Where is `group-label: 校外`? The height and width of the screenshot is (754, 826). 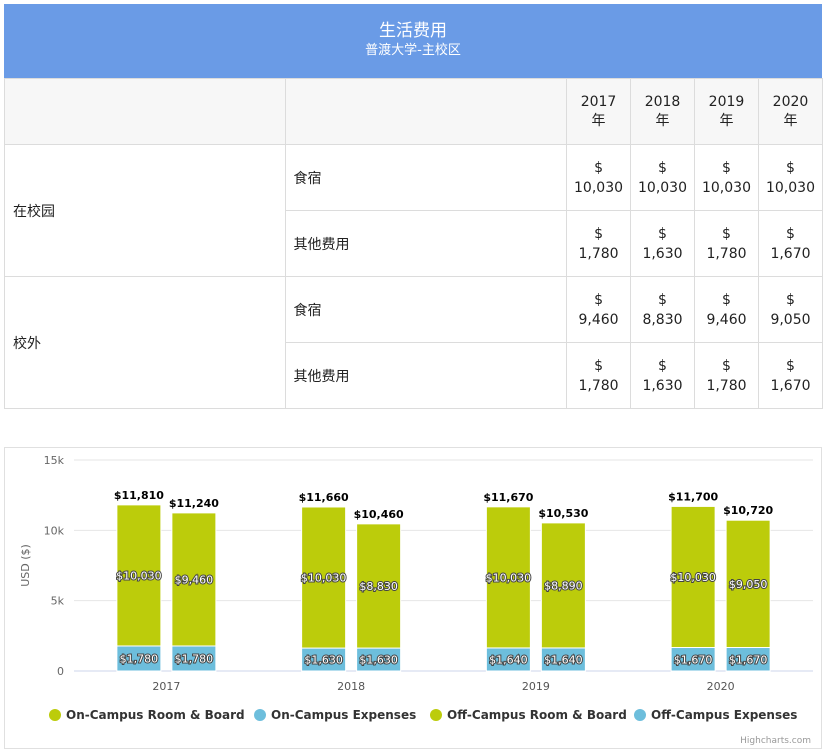
group-label: 校外 is located at coordinates (145, 342).